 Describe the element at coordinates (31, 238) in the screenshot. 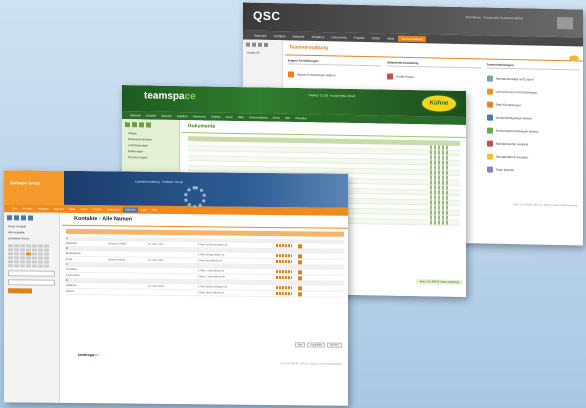

I see `sidebar-item: Erweiterte Suche` at that location.